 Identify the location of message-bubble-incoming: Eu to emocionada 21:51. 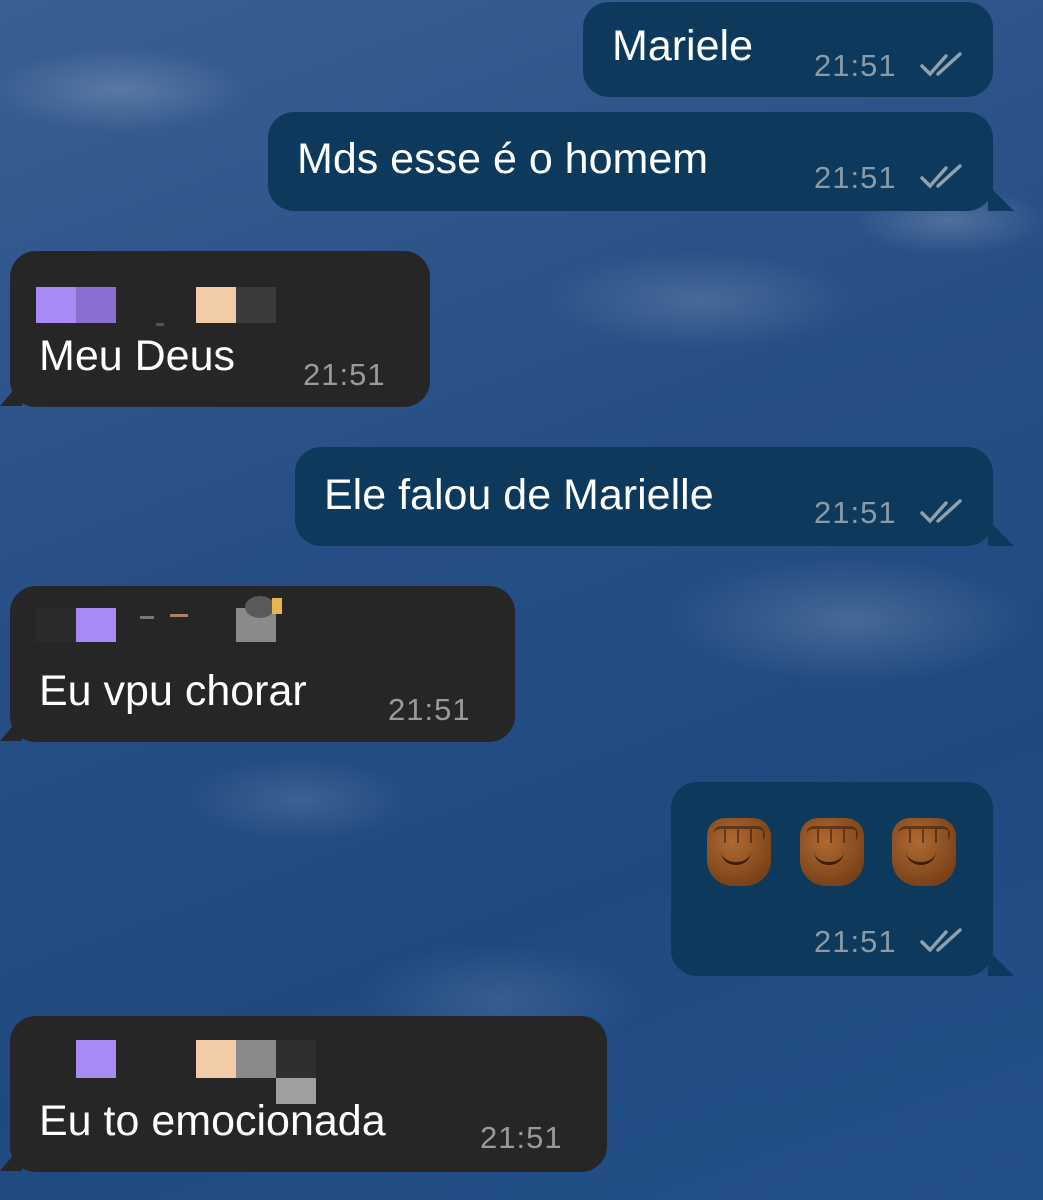
(308, 1094).